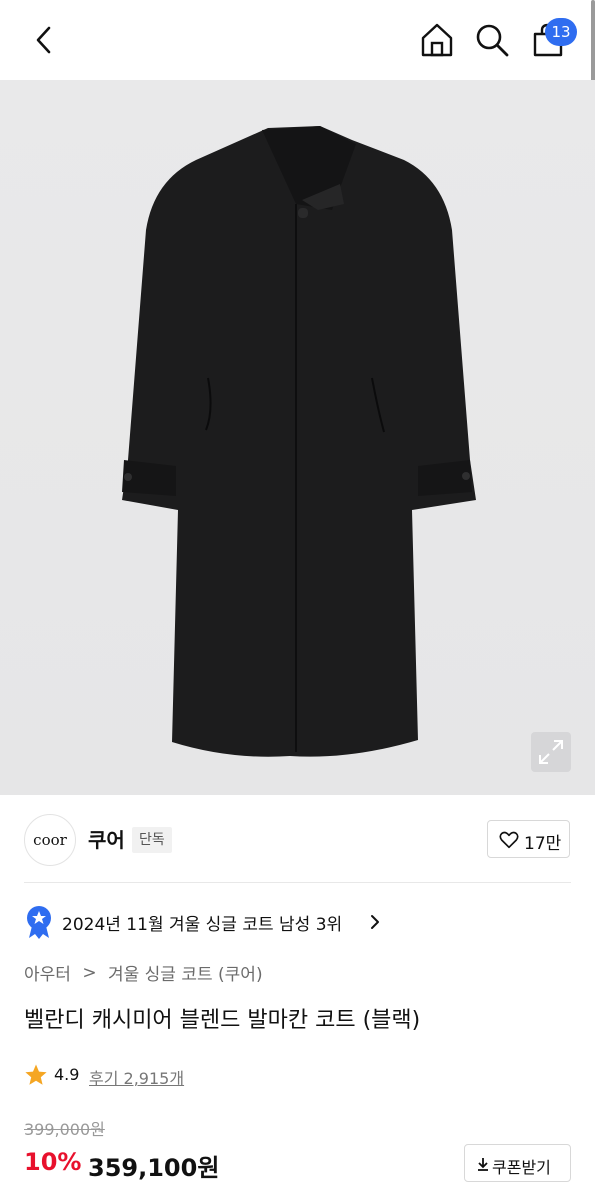 The width and height of the screenshot is (595, 1200). I want to click on review-count-link: 후기 2,915개, so click(136, 1077).